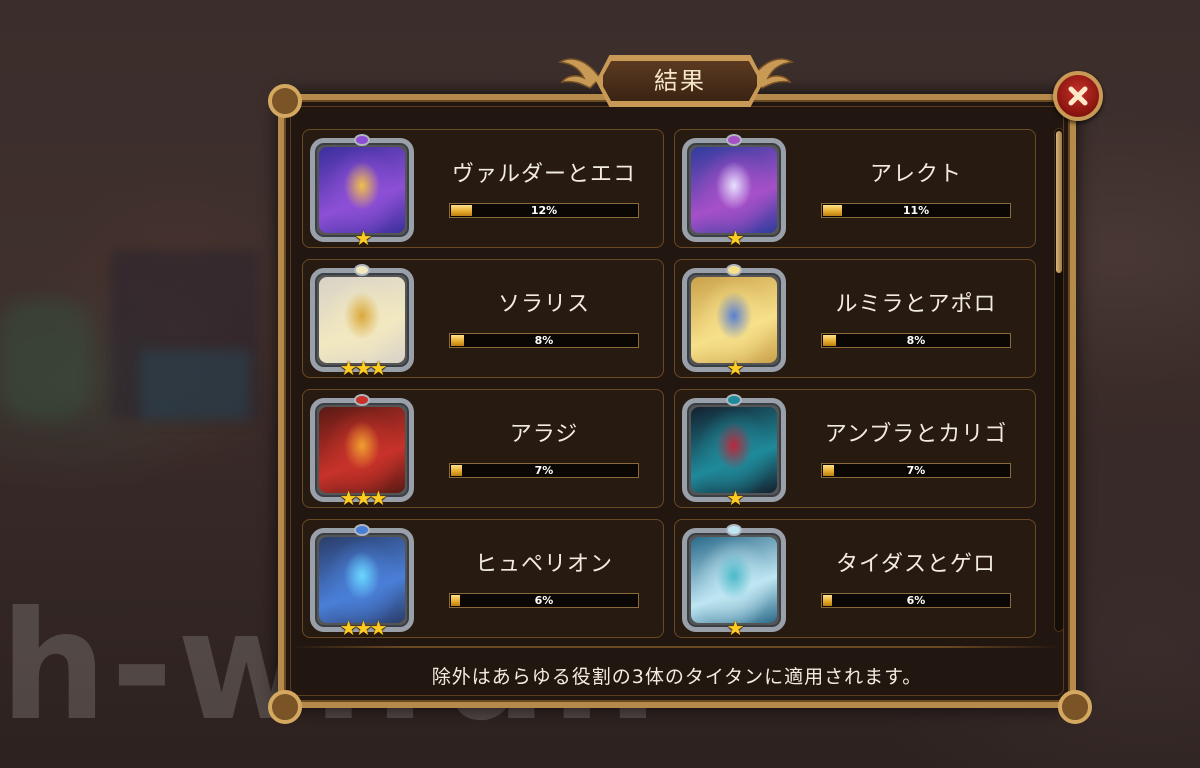 This screenshot has height=768, width=1200. Describe the element at coordinates (483, 448) in the screenshot. I see `titan-card: ★★★ アラジ 7%` at that location.